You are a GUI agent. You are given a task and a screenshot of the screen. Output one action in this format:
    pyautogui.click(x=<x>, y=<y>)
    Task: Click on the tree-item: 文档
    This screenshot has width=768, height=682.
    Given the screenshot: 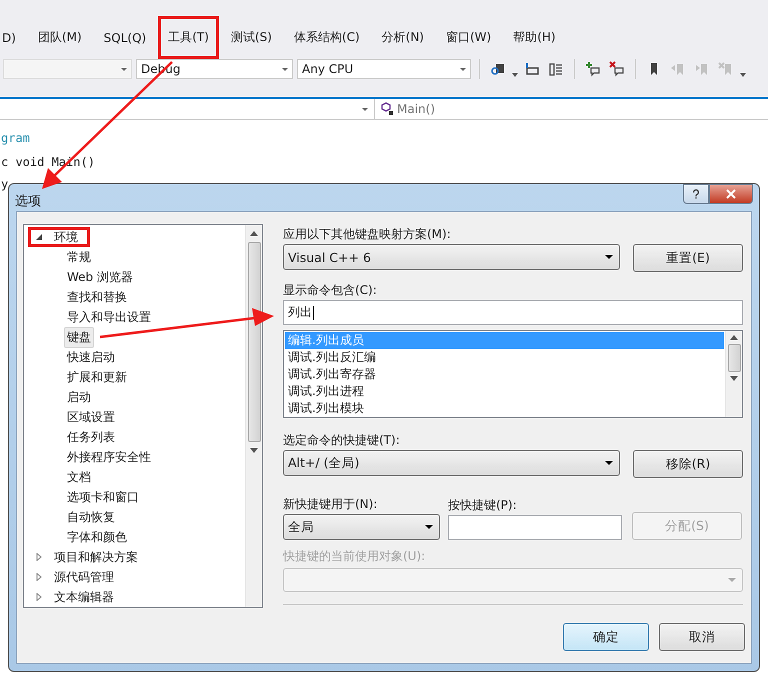 What is the action you would take?
    pyautogui.click(x=79, y=477)
    